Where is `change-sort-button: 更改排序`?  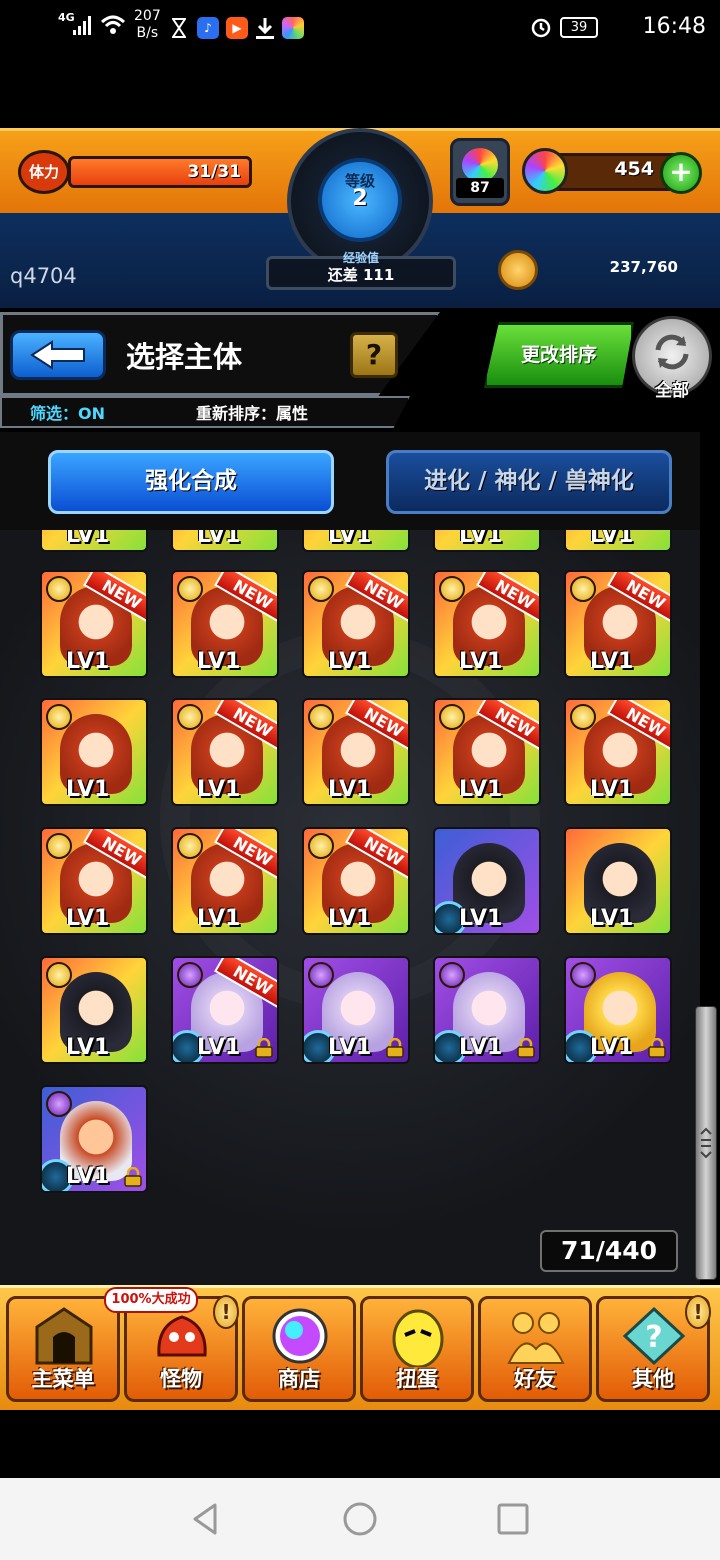 change-sort-button: 更改排序 is located at coordinates (559, 355).